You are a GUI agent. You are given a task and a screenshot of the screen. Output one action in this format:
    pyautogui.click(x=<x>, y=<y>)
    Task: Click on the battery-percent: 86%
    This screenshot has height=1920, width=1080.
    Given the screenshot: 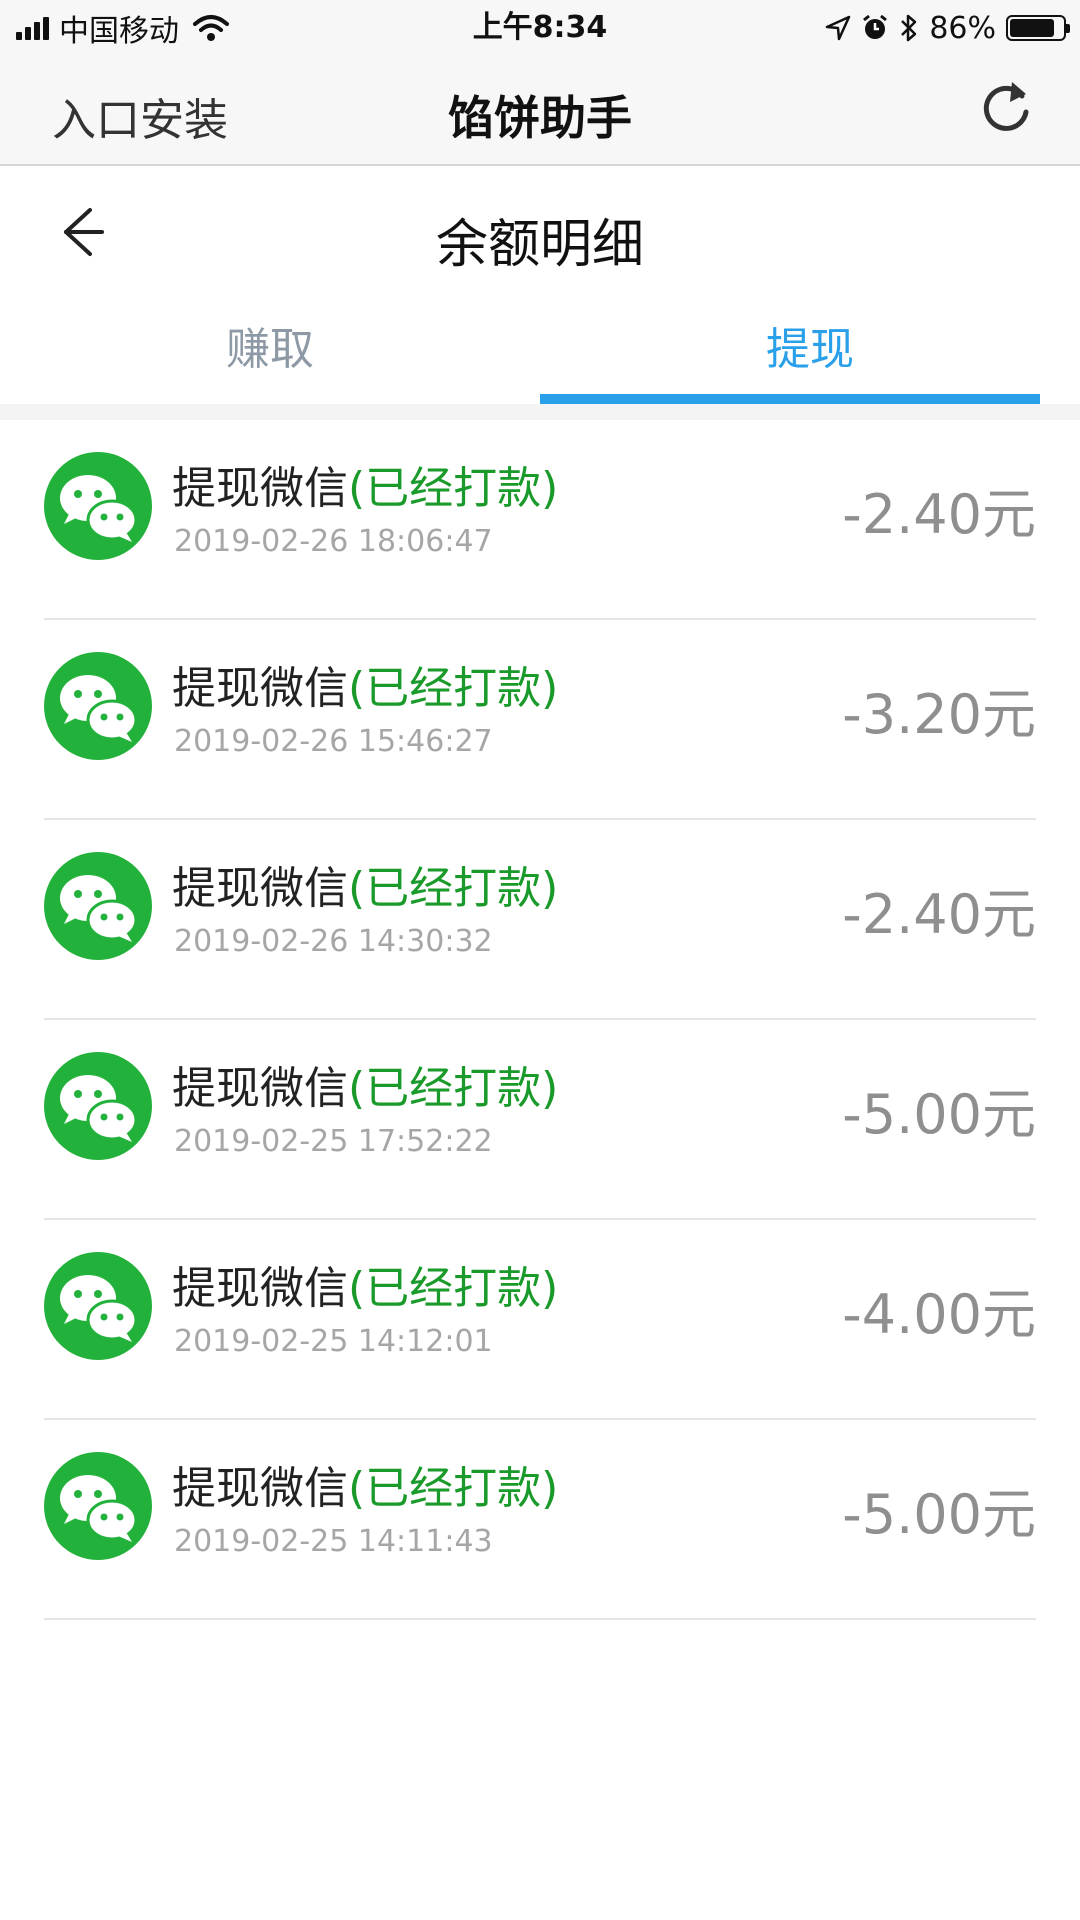 What is the action you would take?
    pyautogui.click(x=962, y=28)
    